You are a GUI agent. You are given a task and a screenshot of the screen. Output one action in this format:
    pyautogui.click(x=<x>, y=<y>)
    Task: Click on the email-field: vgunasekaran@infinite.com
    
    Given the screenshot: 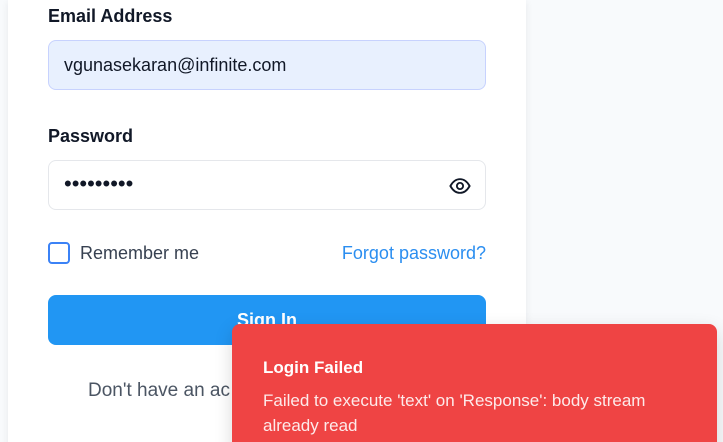 What is the action you would take?
    pyautogui.click(x=267, y=65)
    